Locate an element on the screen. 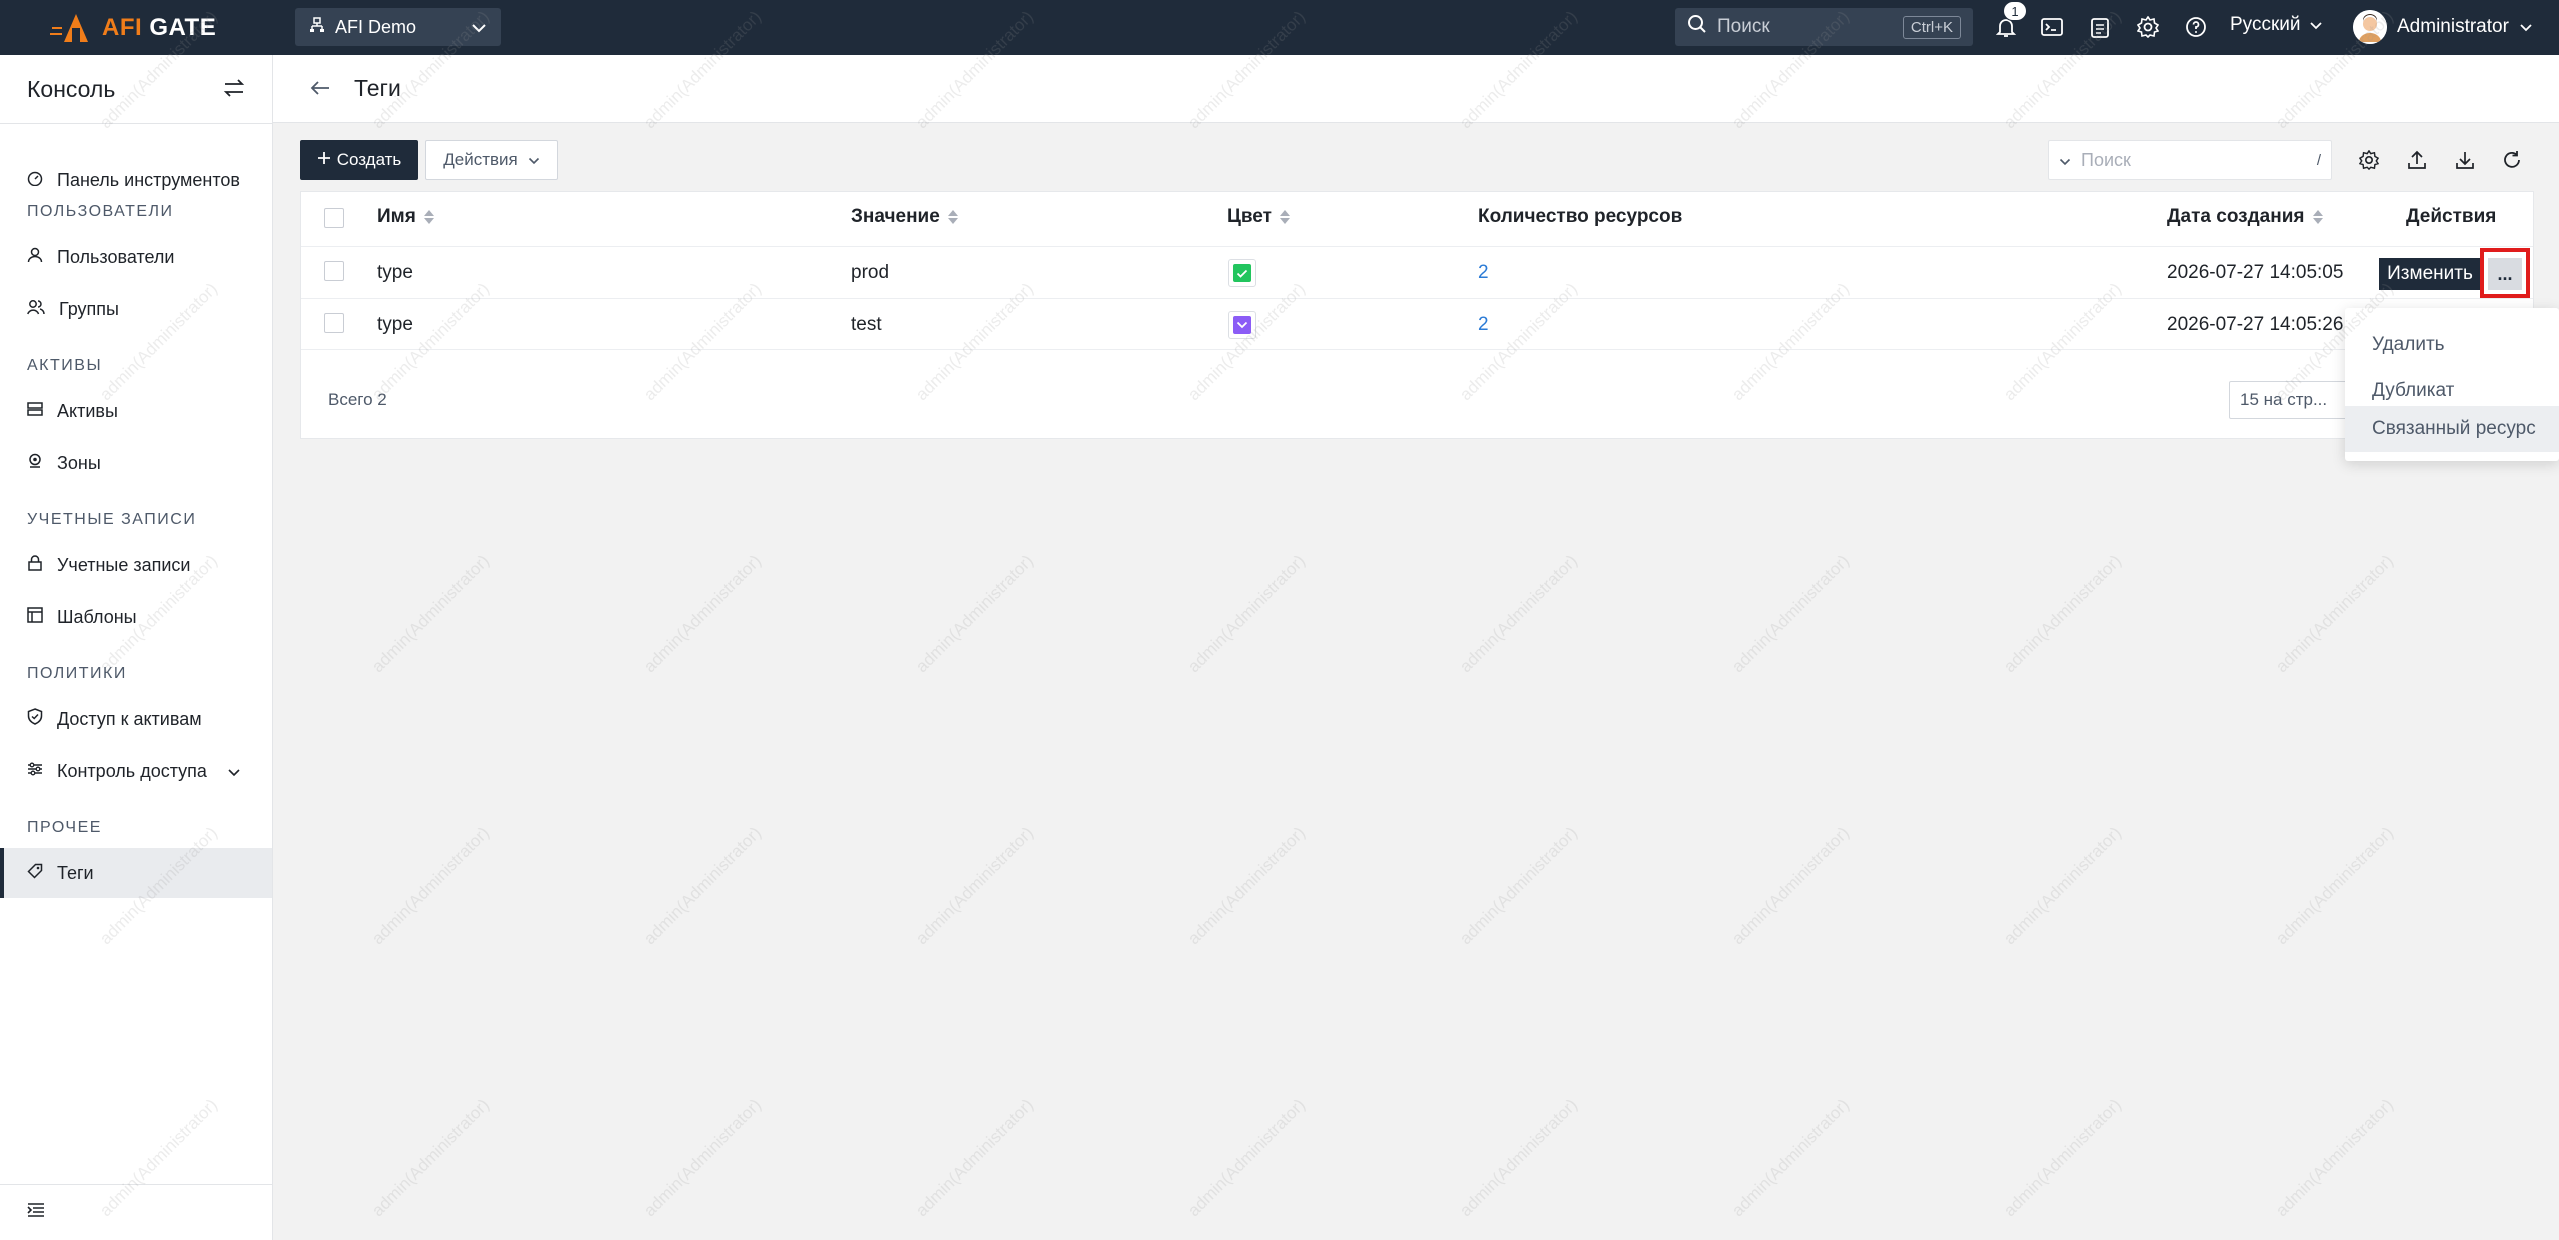 The image size is (2559, 1240). column-header-name: Имя is located at coordinates (405, 217).